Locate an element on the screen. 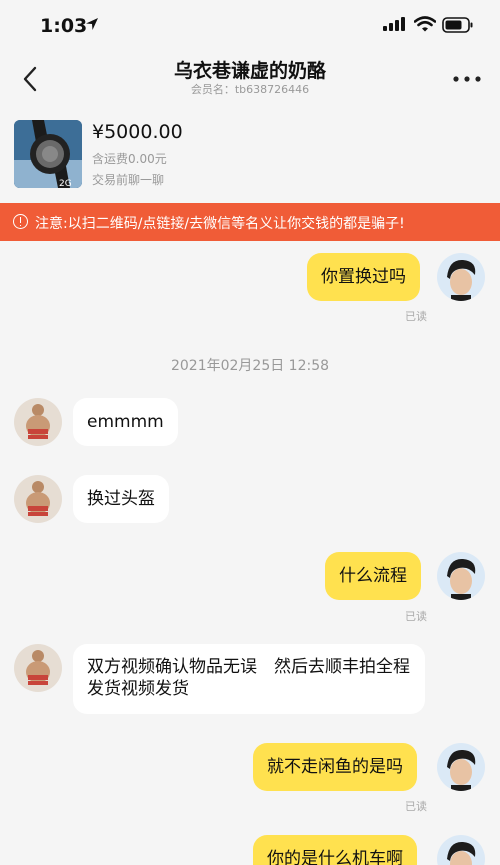 This screenshot has width=500, height=865. message-bubble-received: emmmm is located at coordinates (125, 422).